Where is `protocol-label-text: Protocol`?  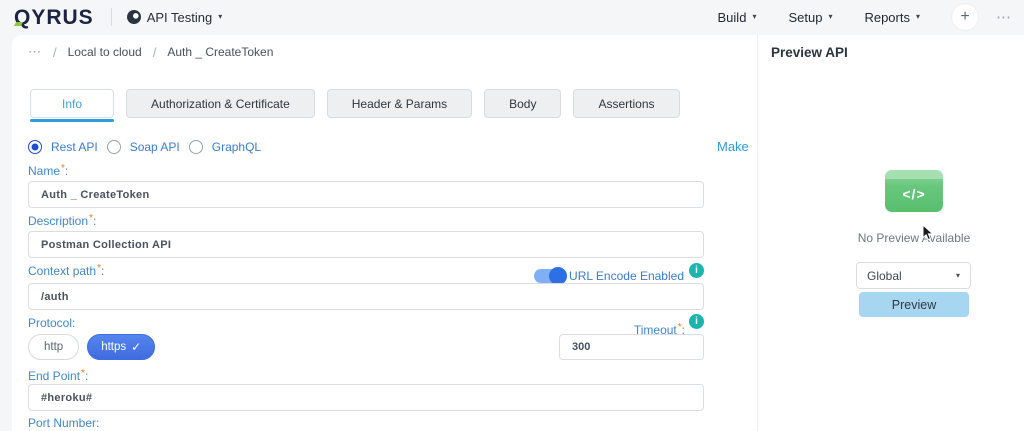
protocol-label-text: Protocol is located at coordinates (50, 323).